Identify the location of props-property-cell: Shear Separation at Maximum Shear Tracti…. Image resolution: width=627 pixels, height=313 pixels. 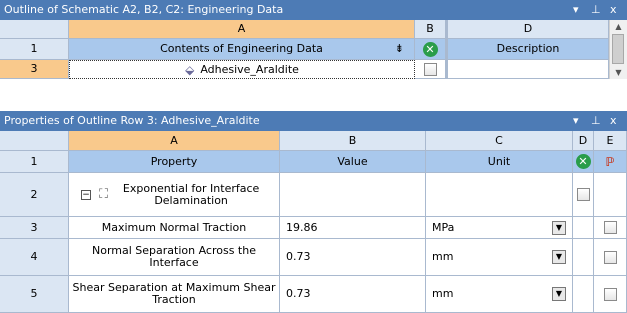
(174, 294).